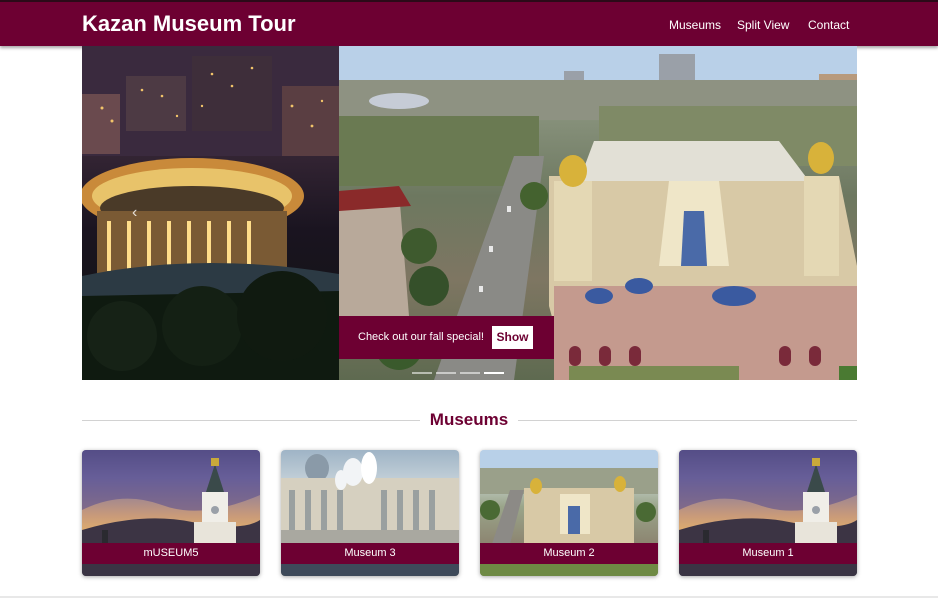  I want to click on museum-card-3: Museum 2, so click(569, 513).